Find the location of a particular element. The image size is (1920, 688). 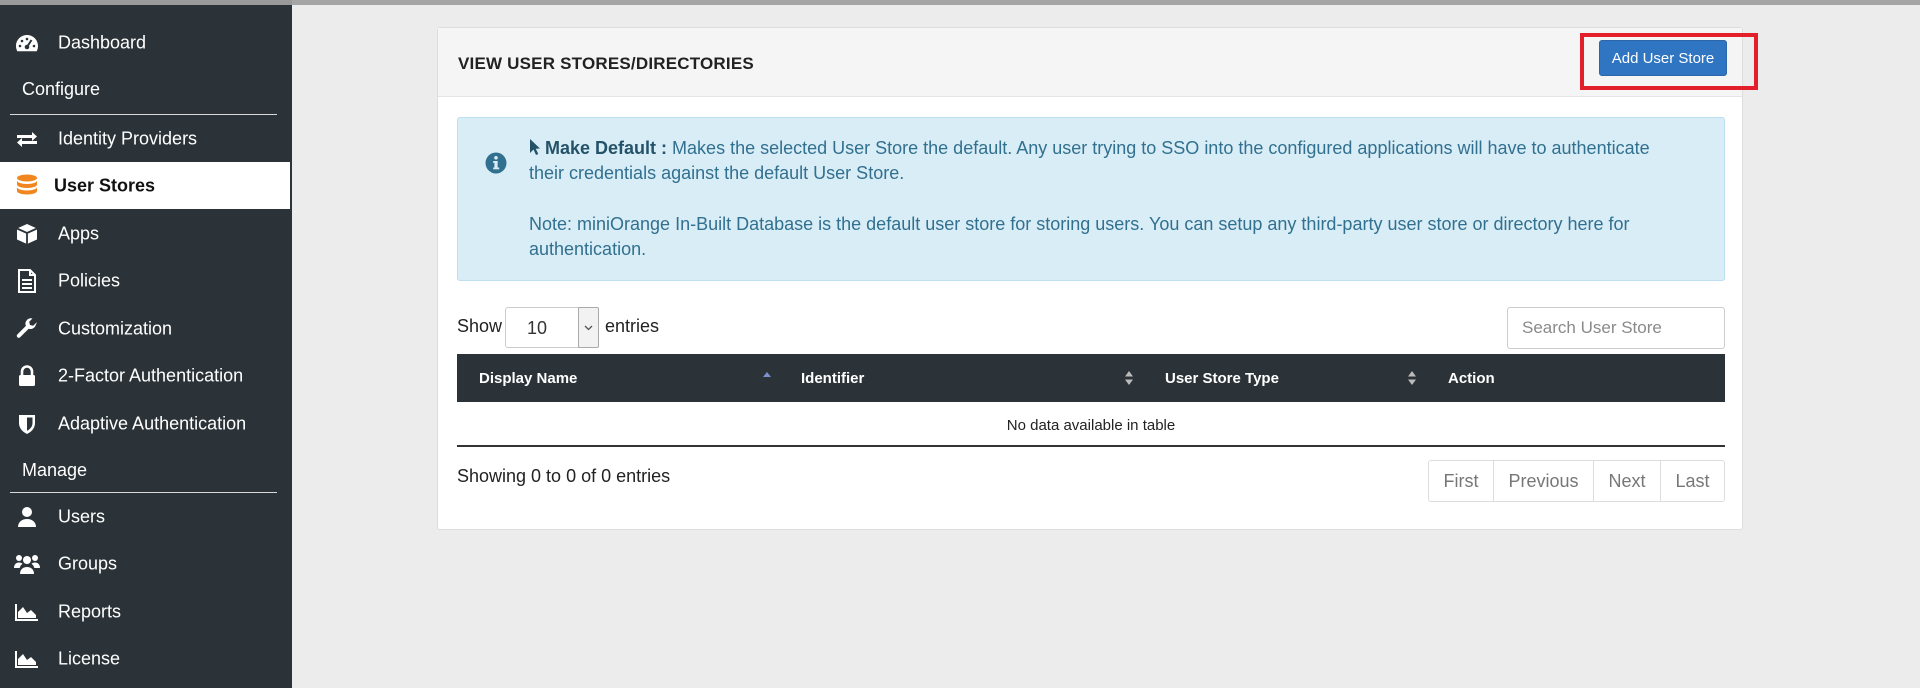

sidebar-item-dashboard: Dashboard is located at coordinates (145, 42).